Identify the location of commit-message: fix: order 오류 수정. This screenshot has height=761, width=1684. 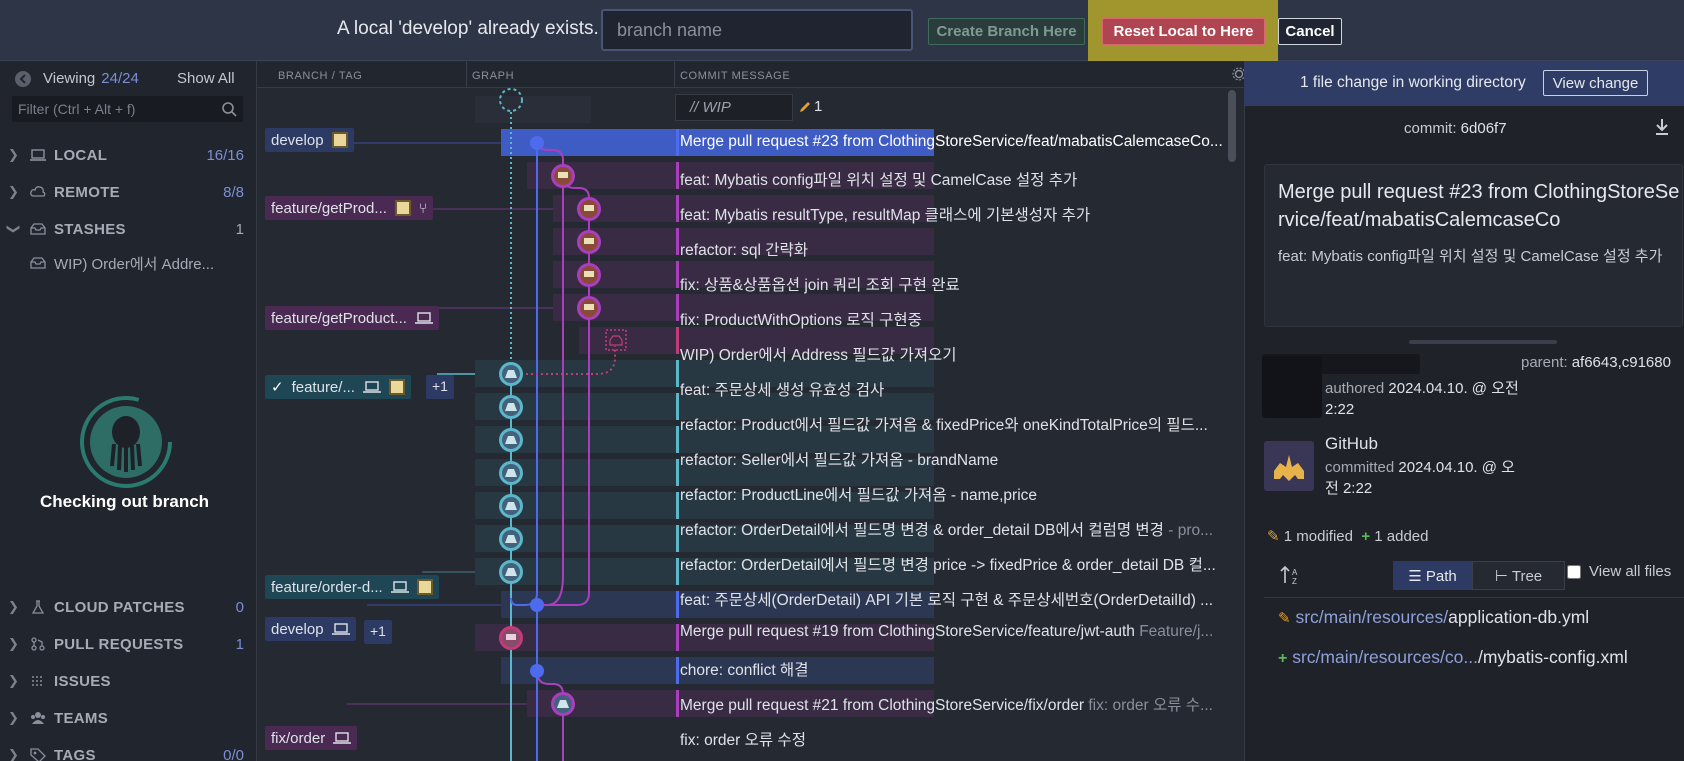
(743, 740).